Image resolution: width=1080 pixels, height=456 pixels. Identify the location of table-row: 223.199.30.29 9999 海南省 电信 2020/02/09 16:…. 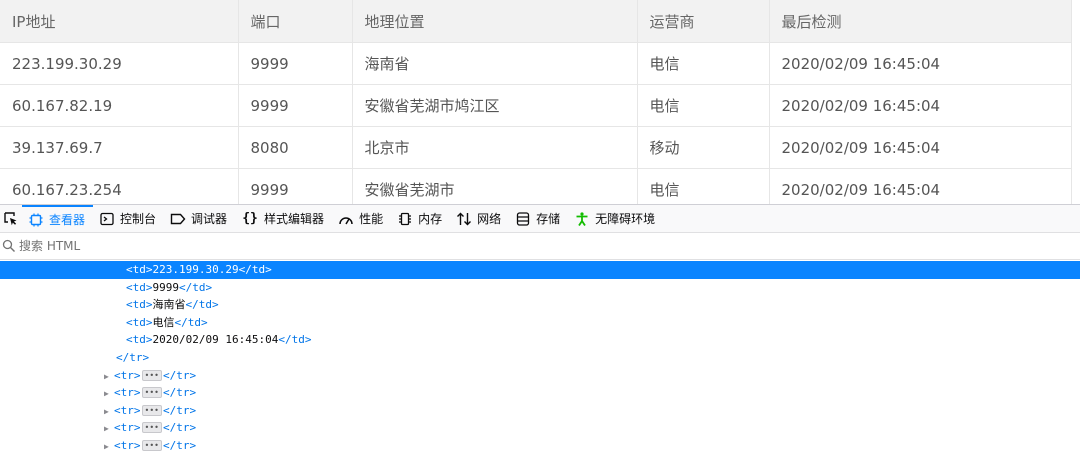
(536, 63).